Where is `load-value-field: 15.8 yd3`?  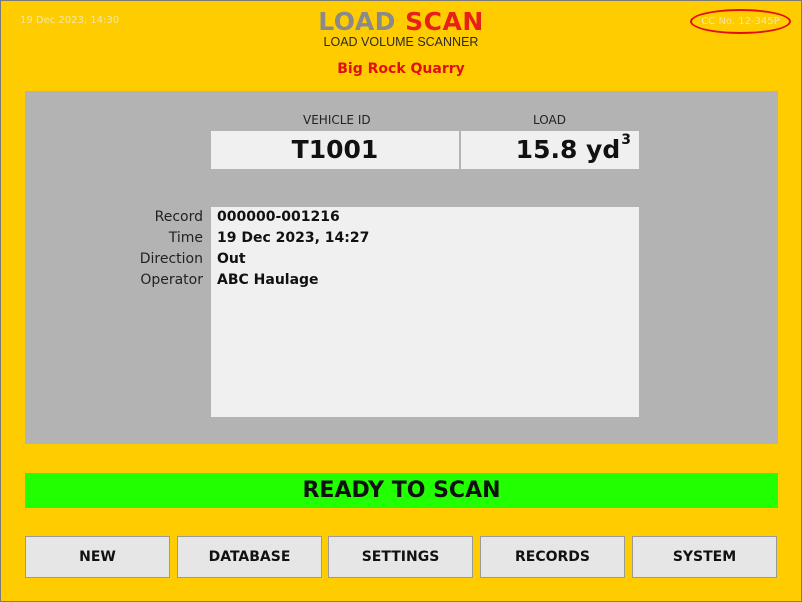 load-value-field: 15.8 yd3 is located at coordinates (550, 150).